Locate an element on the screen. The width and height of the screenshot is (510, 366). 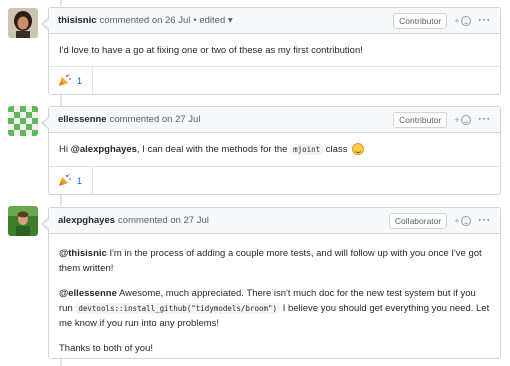
comment-author: thisisnic is located at coordinates (77, 20).